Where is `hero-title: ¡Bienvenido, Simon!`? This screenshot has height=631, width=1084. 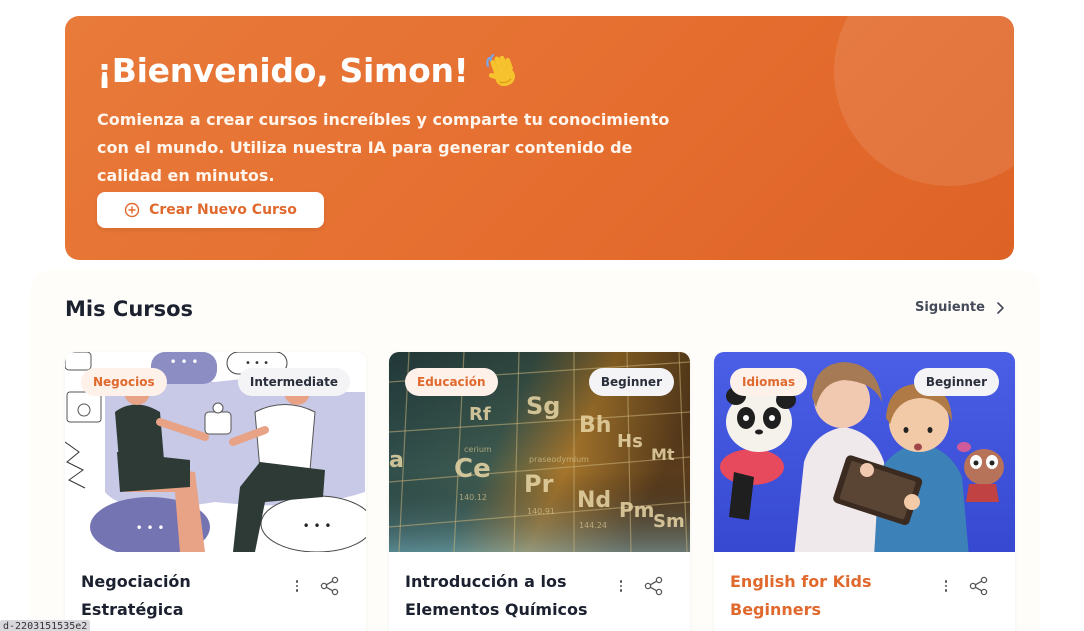 hero-title: ¡Bienvenido, Simon! is located at coordinates (309, 70).